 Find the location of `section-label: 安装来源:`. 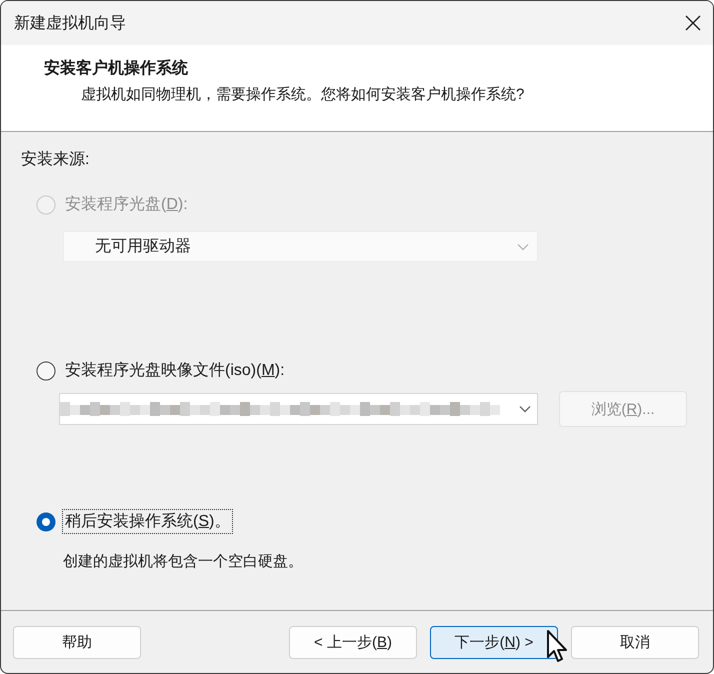

section-label: 安装来源: is located at coordinates (55, 160).